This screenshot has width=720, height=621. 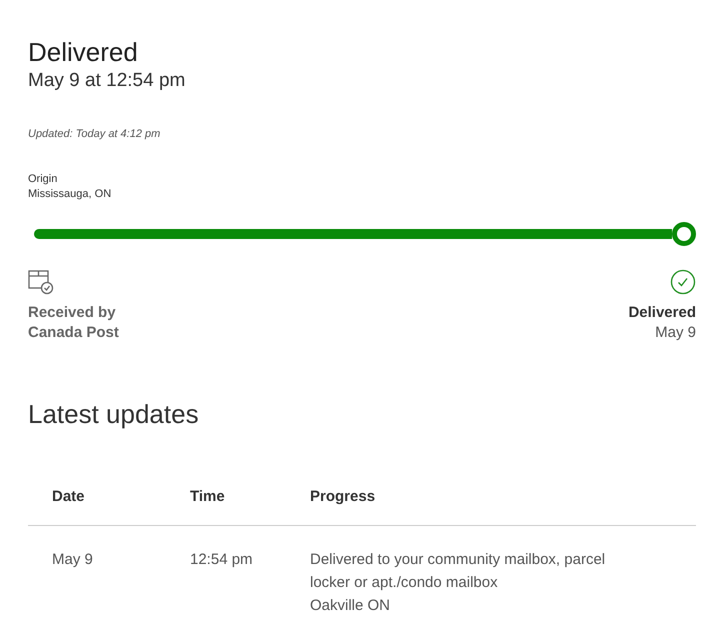 I want to click on updated-text: Updated: Today at 4:12 pm, so click(x=95, y=134).